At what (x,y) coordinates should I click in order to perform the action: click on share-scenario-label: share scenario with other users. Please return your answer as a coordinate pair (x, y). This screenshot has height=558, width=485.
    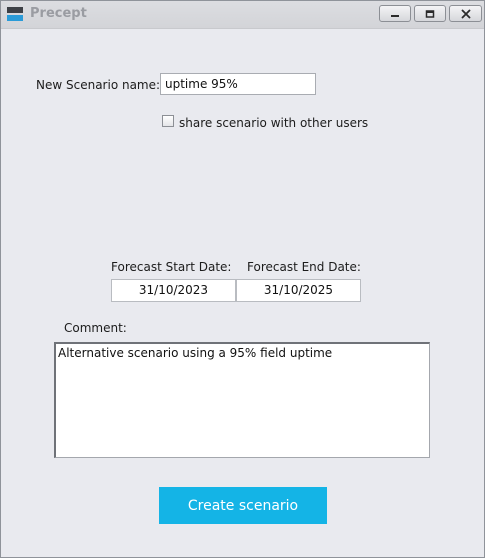
    Looking at the image, I should click on (273, 123).